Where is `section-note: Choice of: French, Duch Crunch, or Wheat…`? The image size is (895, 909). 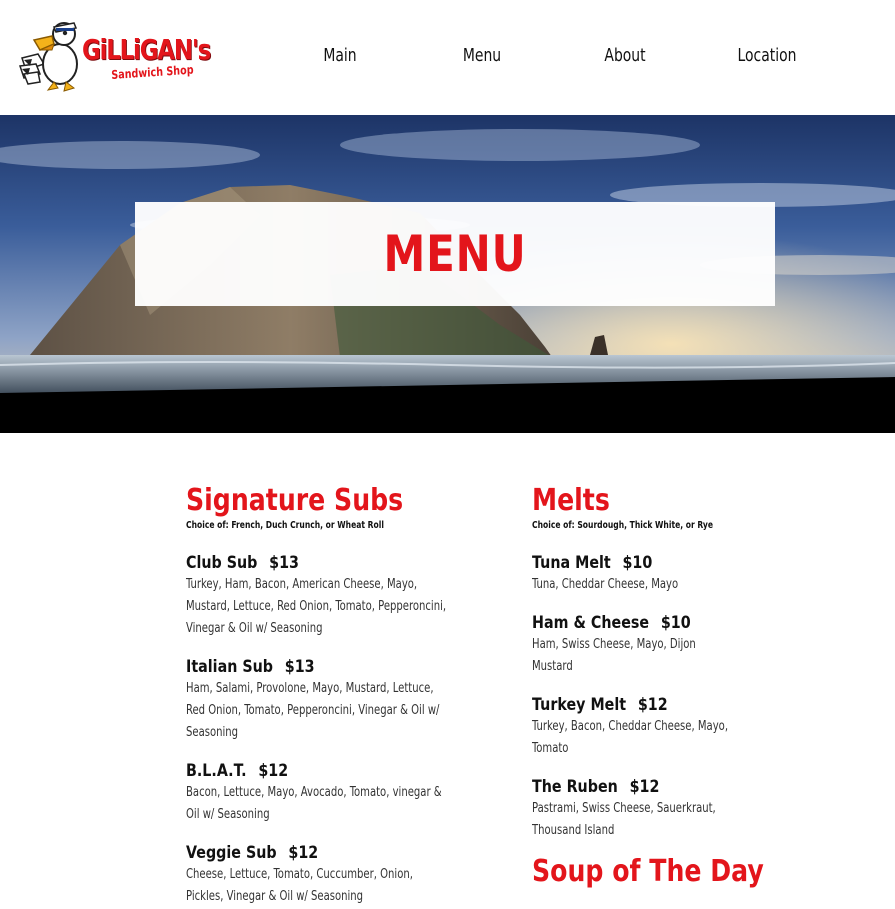 section-note: Choice of: French, Duch Crunch, or Wheat… is located at coordinates (285, 525).